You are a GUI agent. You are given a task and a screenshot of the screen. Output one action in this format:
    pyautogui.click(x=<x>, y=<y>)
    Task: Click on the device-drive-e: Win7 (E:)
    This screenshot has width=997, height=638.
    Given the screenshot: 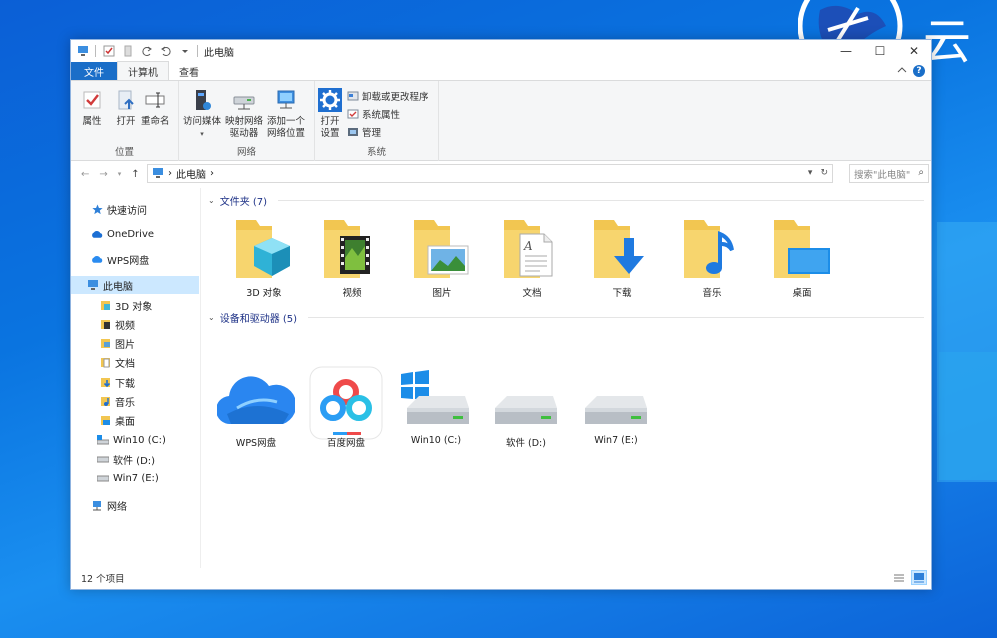 What is the action you would take?
    pyautogui.click(x=616, y=407)
    